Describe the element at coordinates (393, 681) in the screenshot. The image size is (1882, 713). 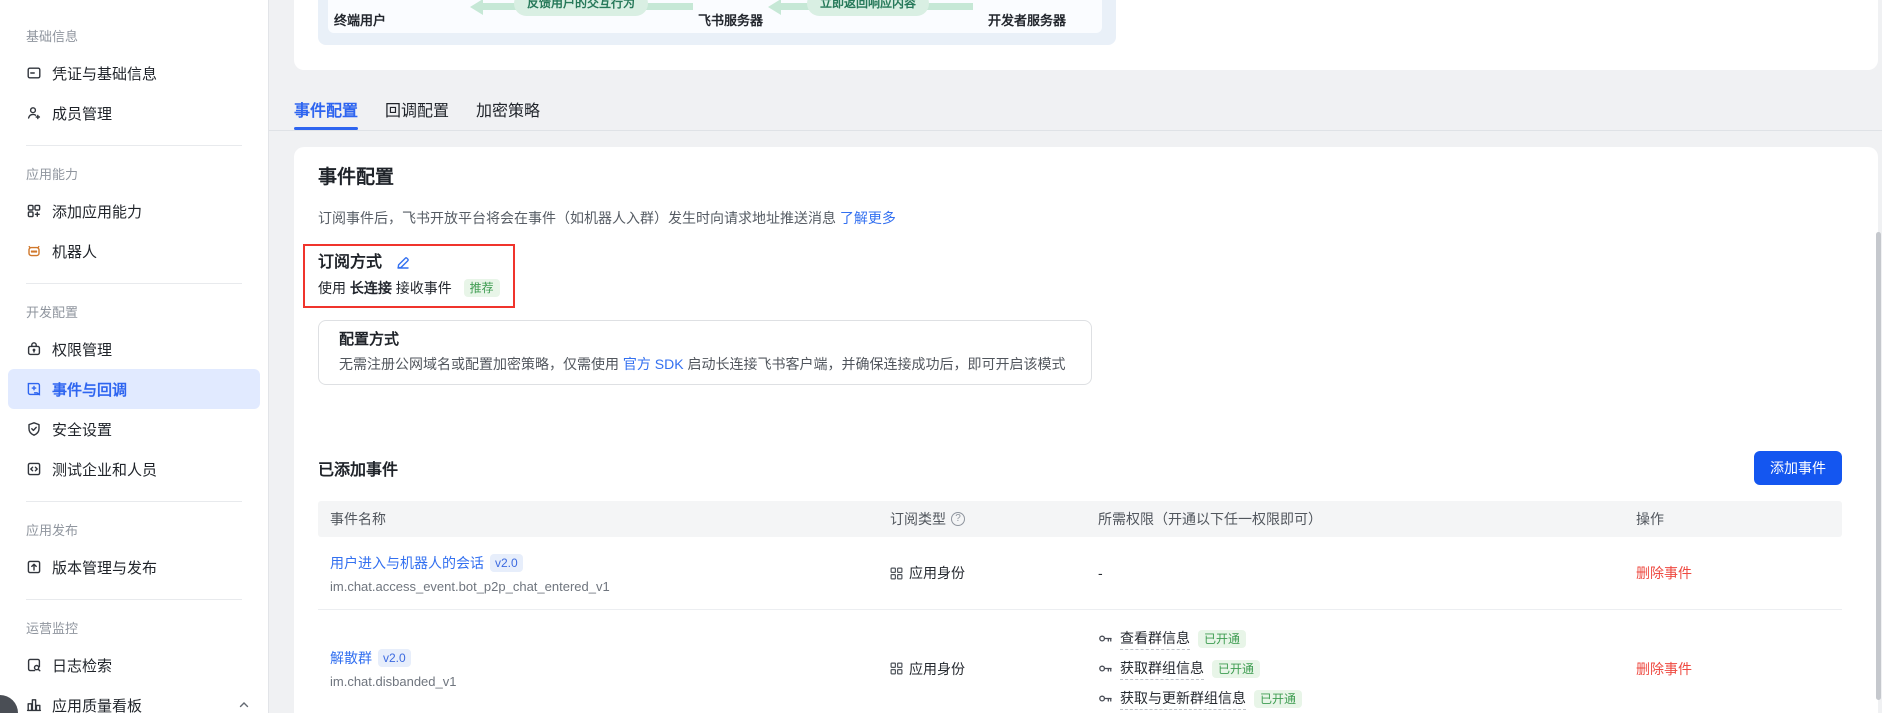
I see `event-id: im.chat.disbanded_v1` at that location.